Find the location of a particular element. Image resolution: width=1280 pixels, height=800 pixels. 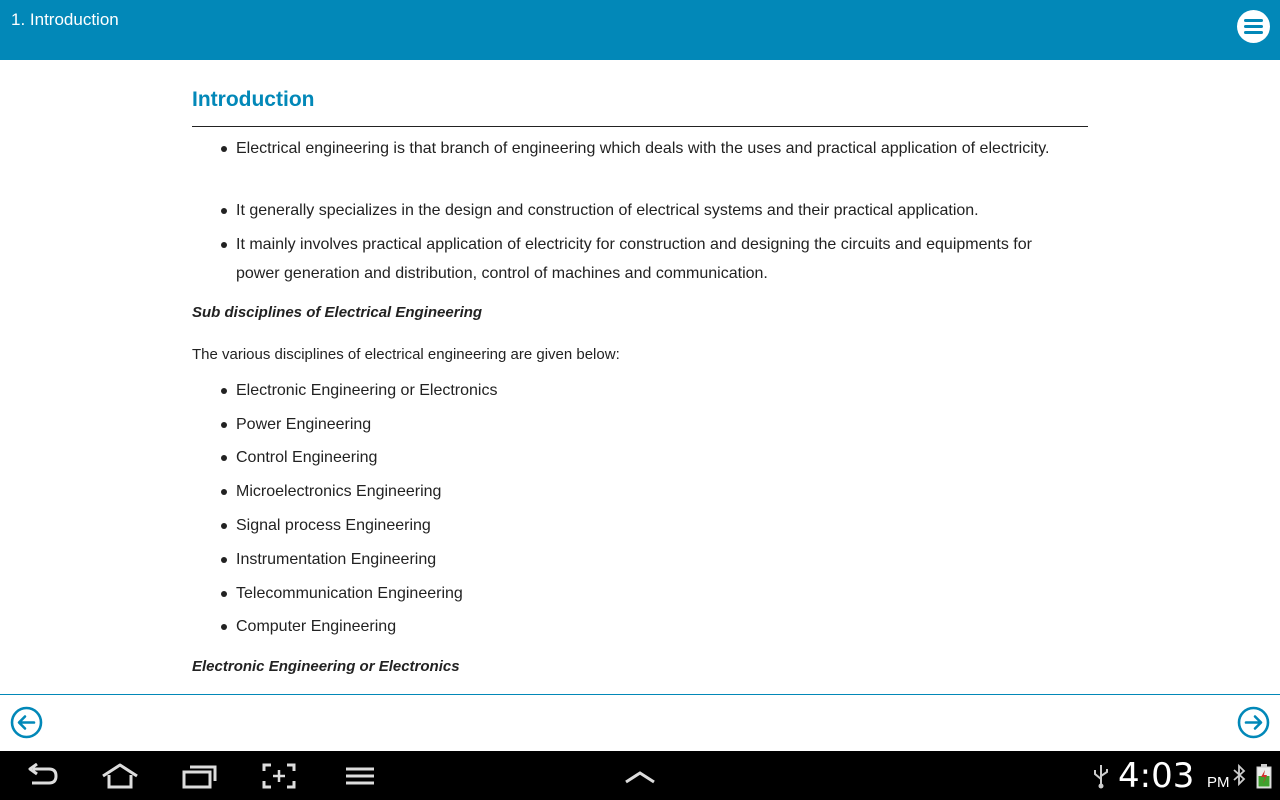

screenshot-icon is located at coordinates (279, 776).